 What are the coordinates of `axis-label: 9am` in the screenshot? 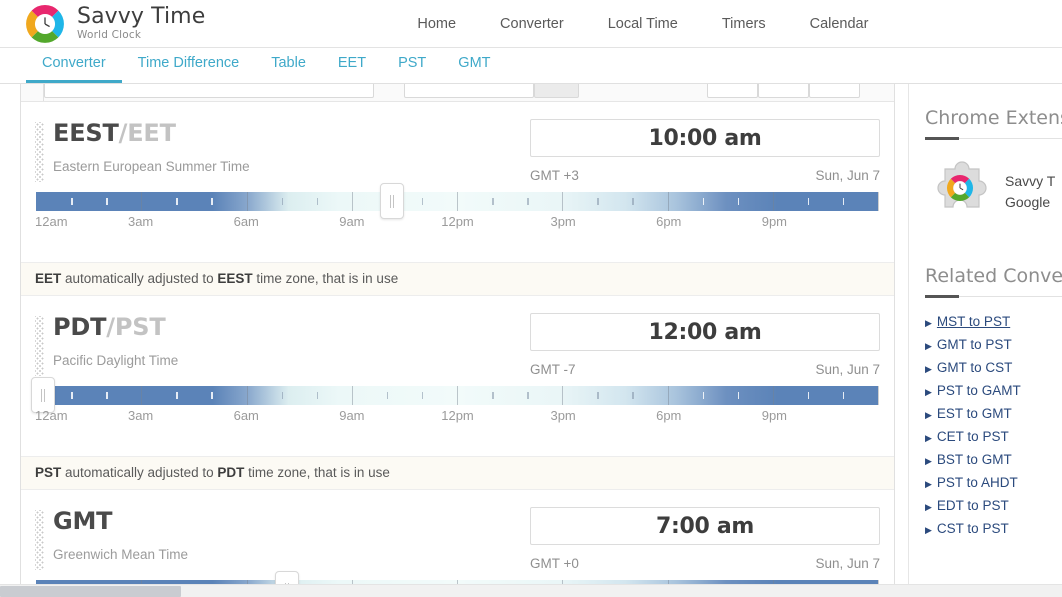 It's located at (352, 415).